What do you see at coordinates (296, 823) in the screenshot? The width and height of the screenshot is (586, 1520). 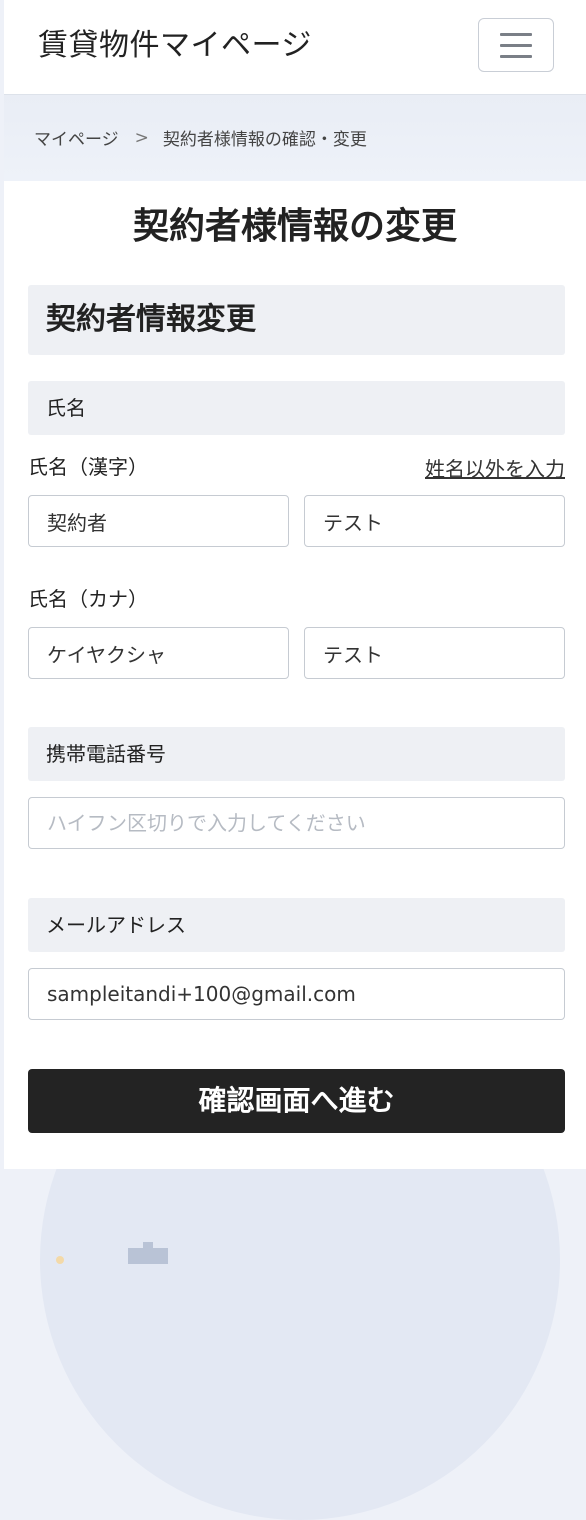 I see `mobile-phone-input` at bounding box center [296, 823].